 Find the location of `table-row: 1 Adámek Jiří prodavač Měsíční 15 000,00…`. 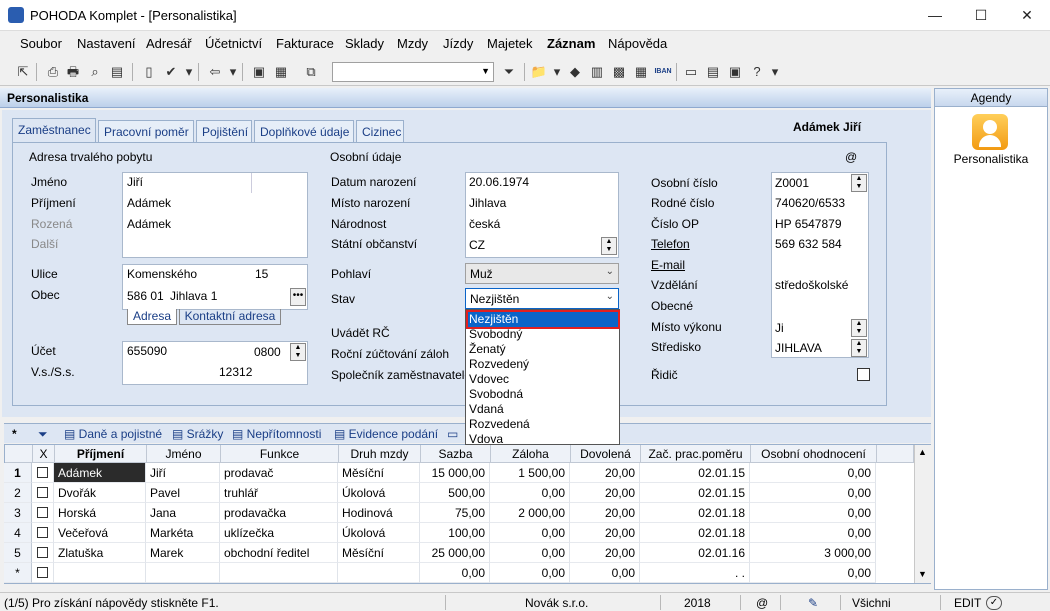

table-row: 1 Adámek Jiří prodavač Měsíční 15 000,00… is located at coordinates (456, 473).